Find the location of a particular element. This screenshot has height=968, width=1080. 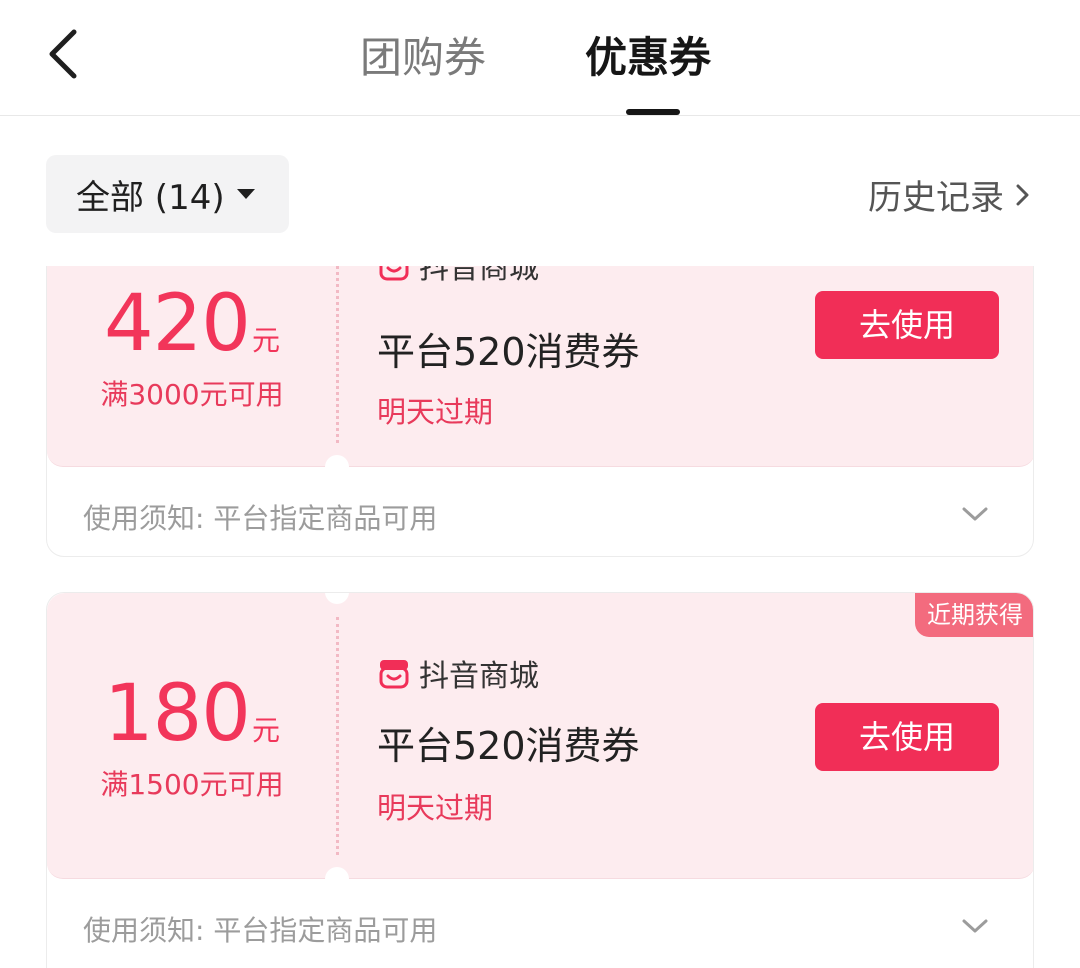

recent-badge: 近期获得 is located at coordinates (974, 615).